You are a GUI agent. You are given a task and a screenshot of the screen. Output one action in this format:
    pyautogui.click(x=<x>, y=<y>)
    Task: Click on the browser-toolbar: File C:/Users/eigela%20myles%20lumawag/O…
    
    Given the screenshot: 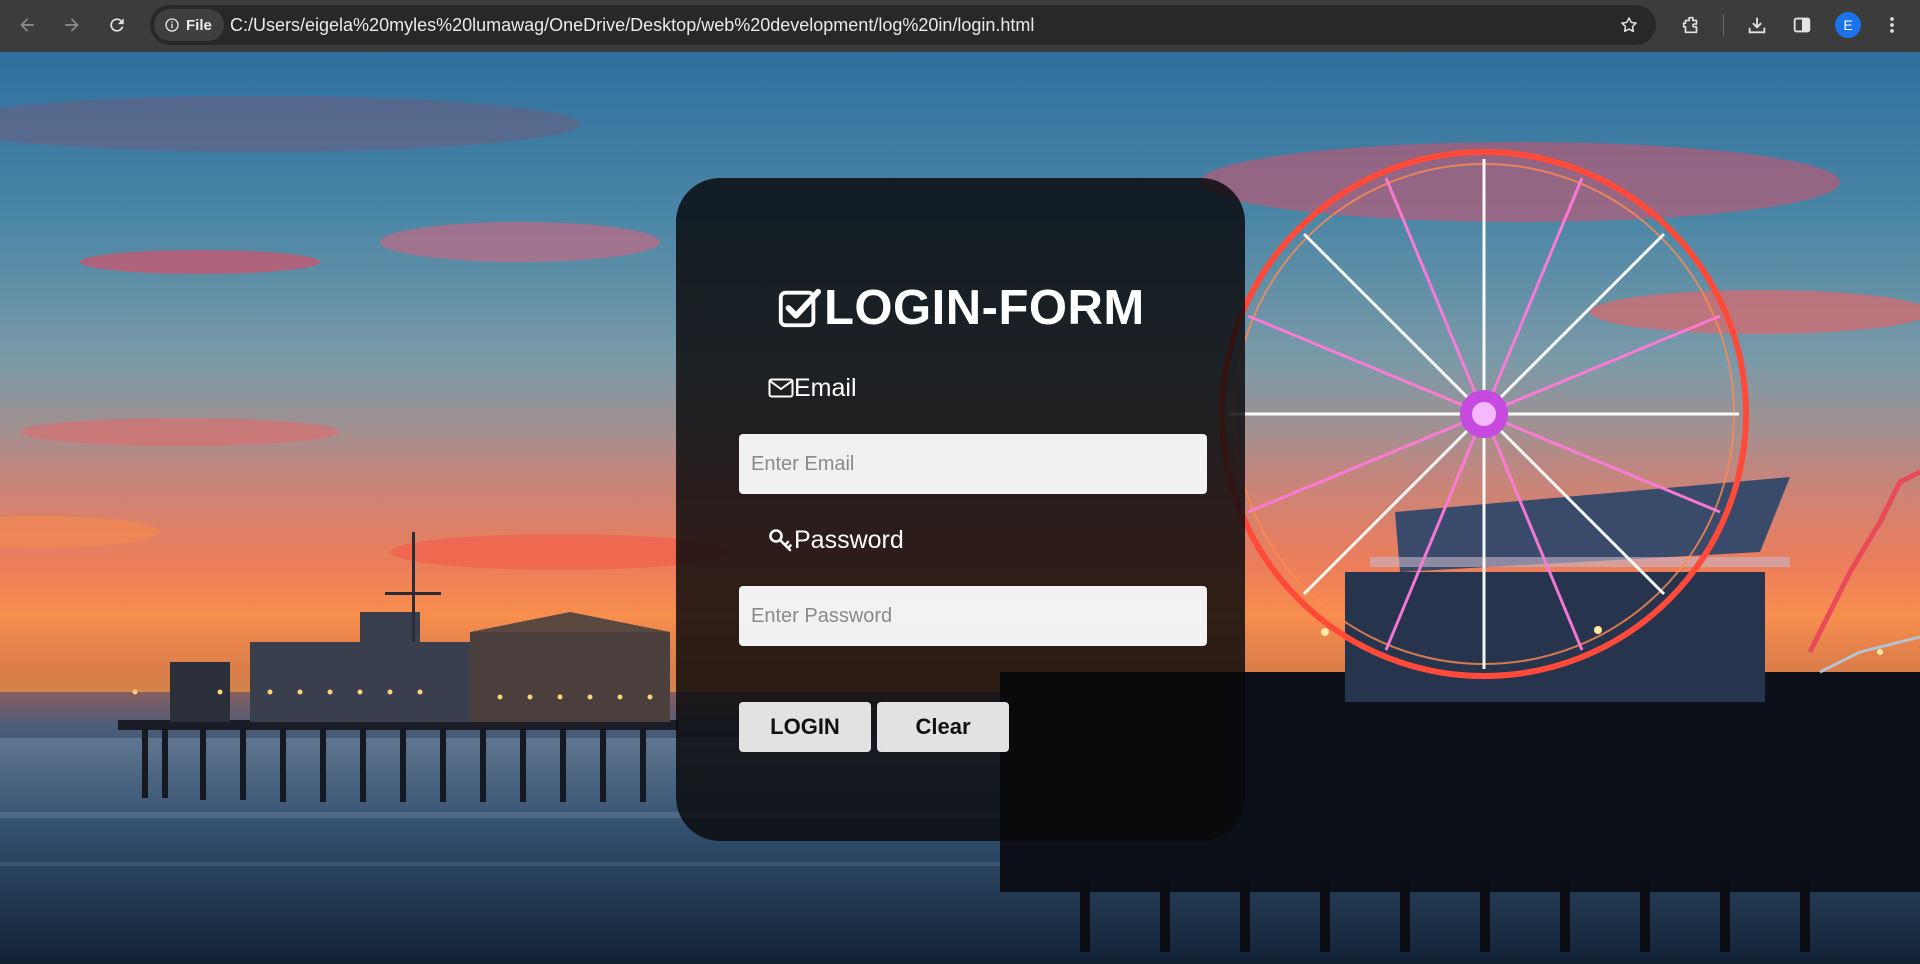 What is the action you would take?
    pyautogui.click(x=960, y=26)
    